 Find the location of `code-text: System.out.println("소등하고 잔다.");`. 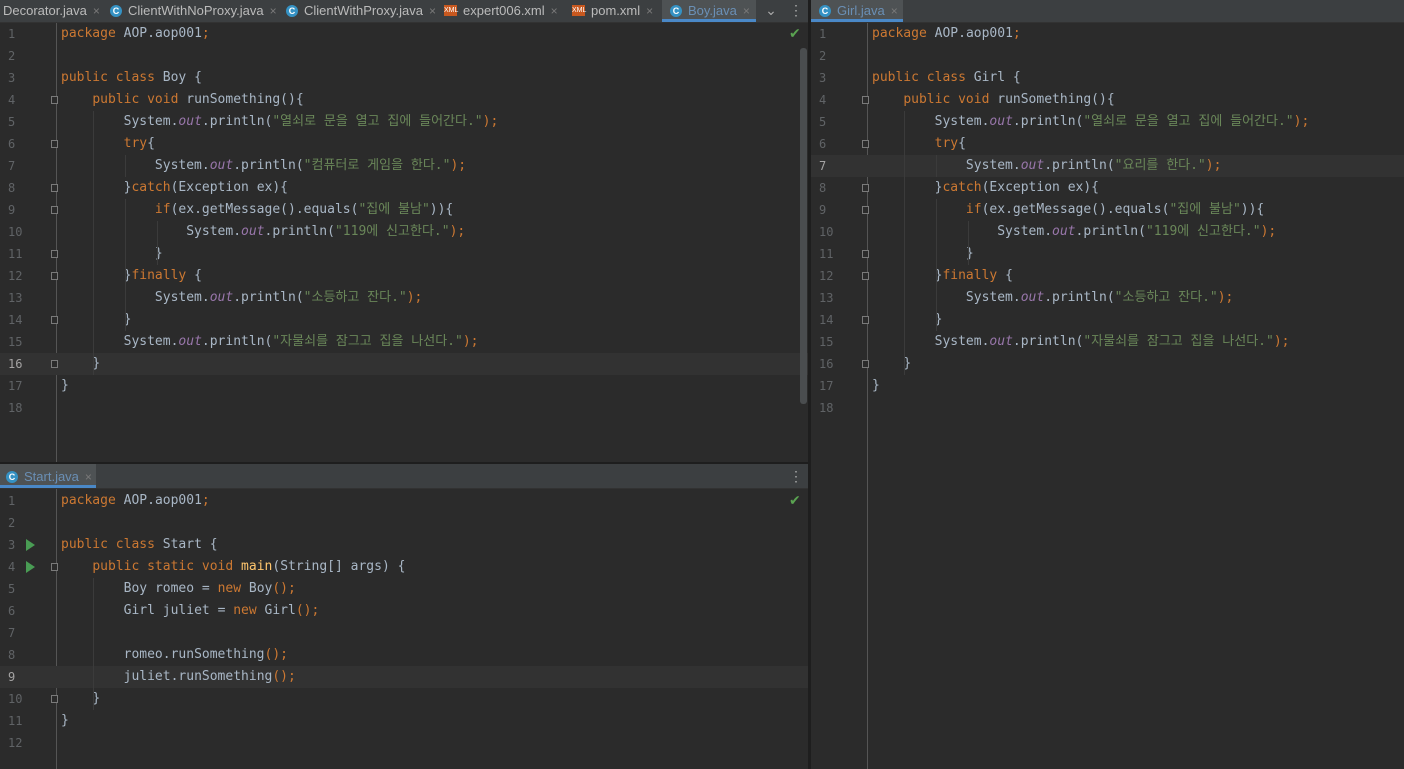

code-text: System.out.println("소등하고 잔다."); is located at coordinates (288, 297).